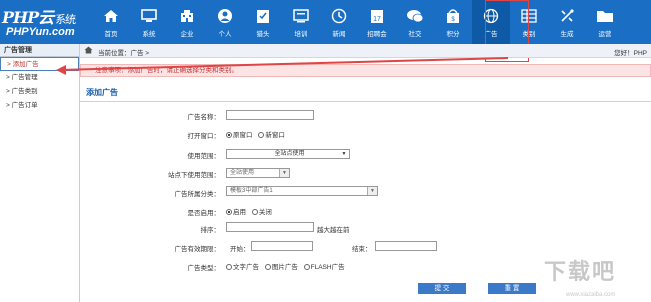  I want to click on nav-news: 新闻, so click(339, 22).